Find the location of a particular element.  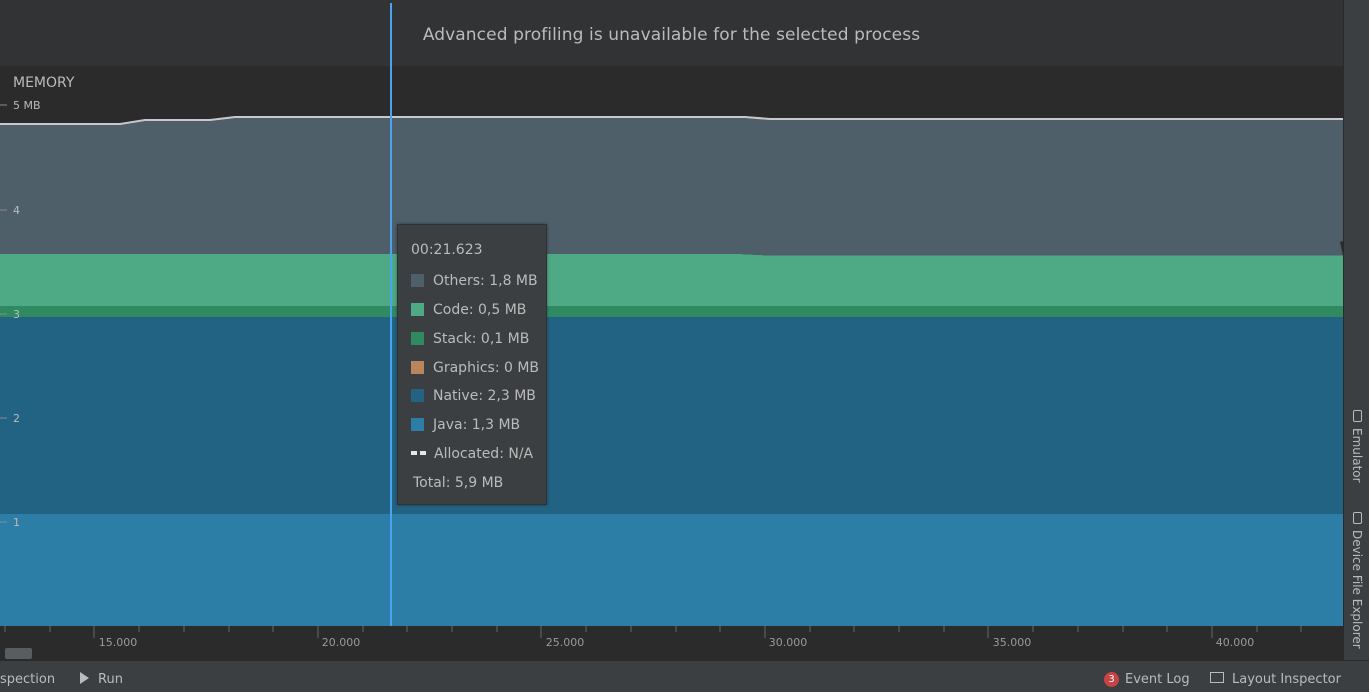

timeline-scrollbar-thumb is located at coordinates (18, 653).